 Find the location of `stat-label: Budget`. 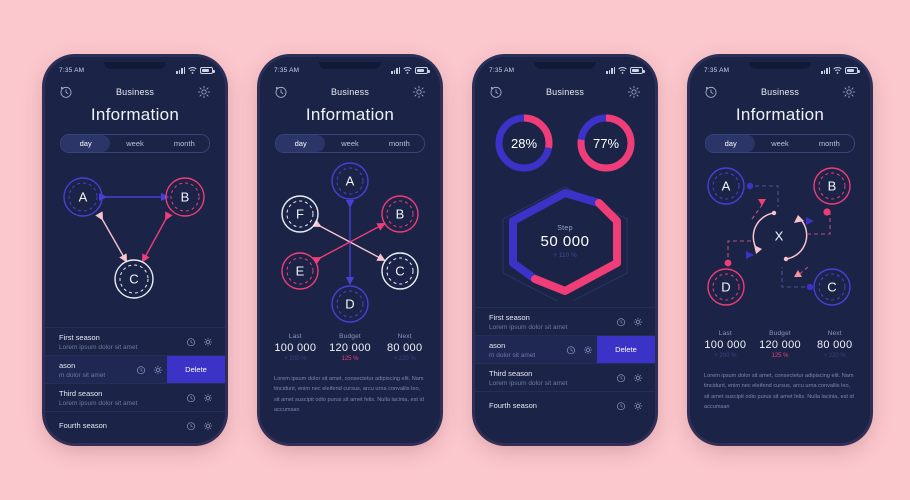

stat-label: Budget is located at coordinates (350, 336).